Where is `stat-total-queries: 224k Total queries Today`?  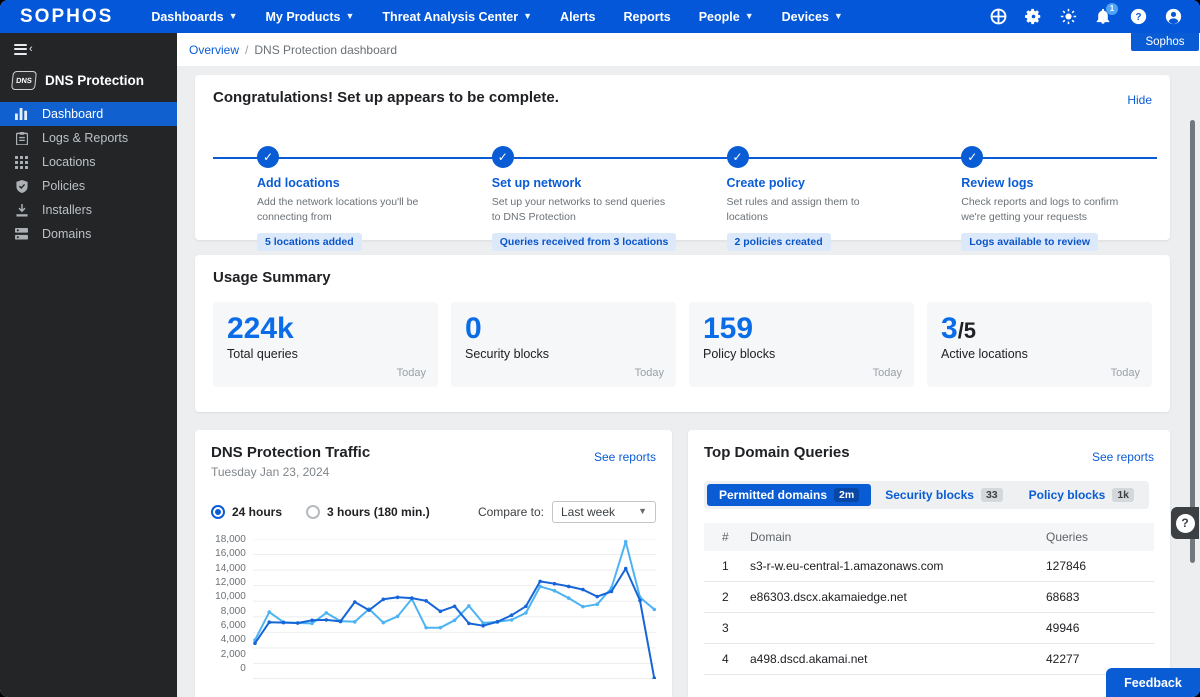
stat-total-queries: 224k Total queries Today is located at coordinates (325, 344).